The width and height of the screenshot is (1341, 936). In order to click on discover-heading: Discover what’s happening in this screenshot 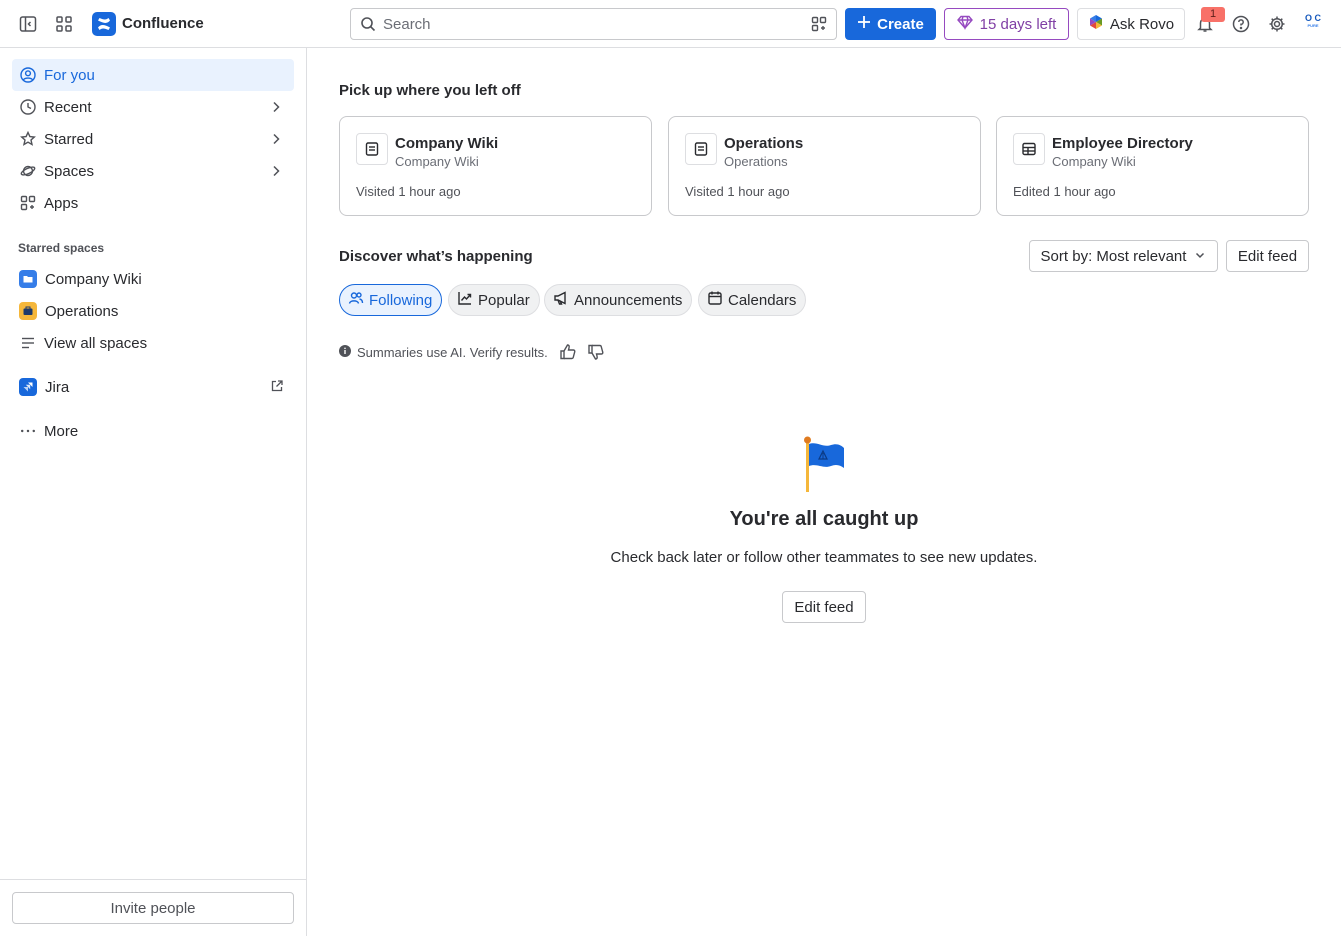, I will do `click(436, 256)`.